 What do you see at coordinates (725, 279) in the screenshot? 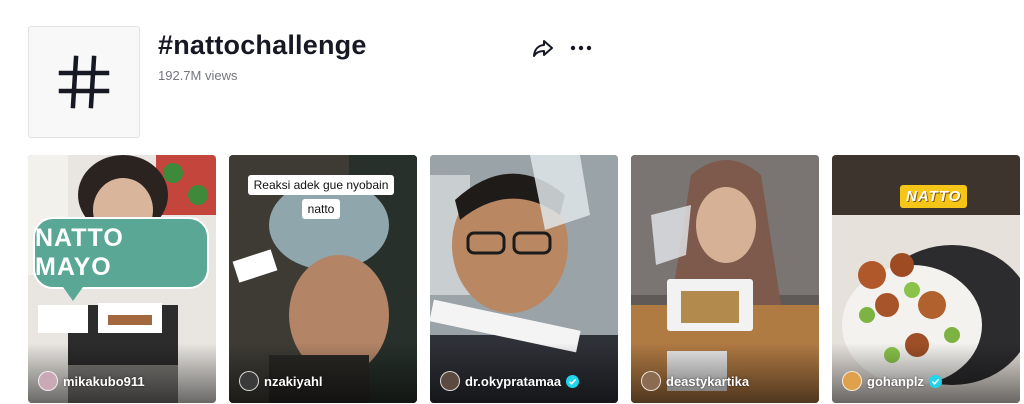
I see `video-card-4: deastykartika` at bounding box center [725, 279].